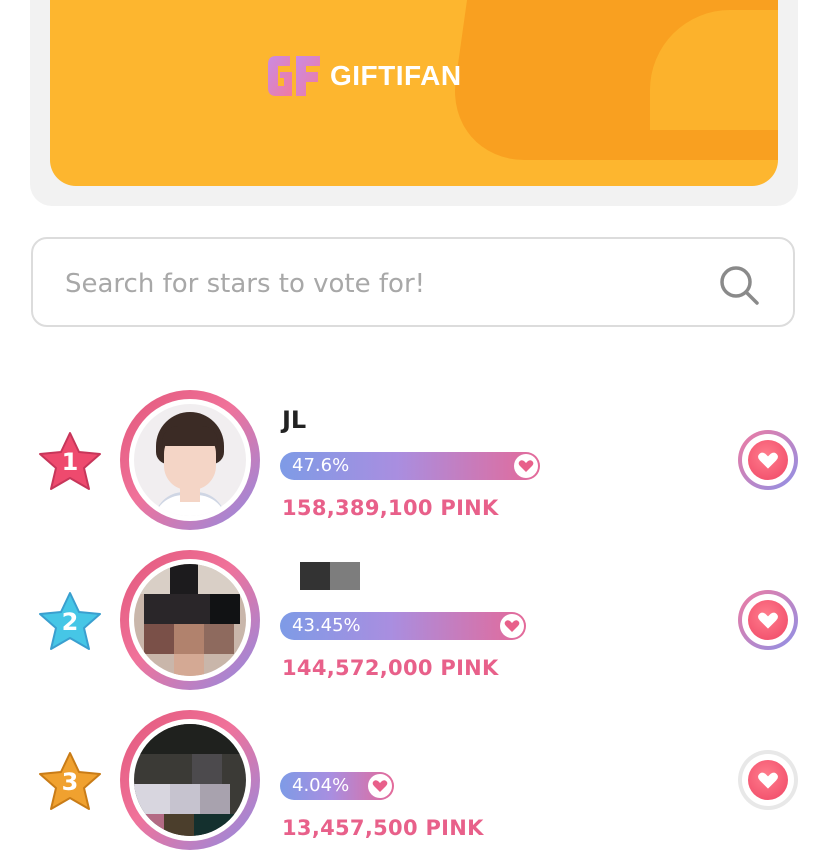 Image resolution: width=828 pixels, height=860 pixels. What do you see at coordinates (326, 625) in the screenshot?
I see `vote-share-percent: 43.45%` at bounding box center [326, 625].